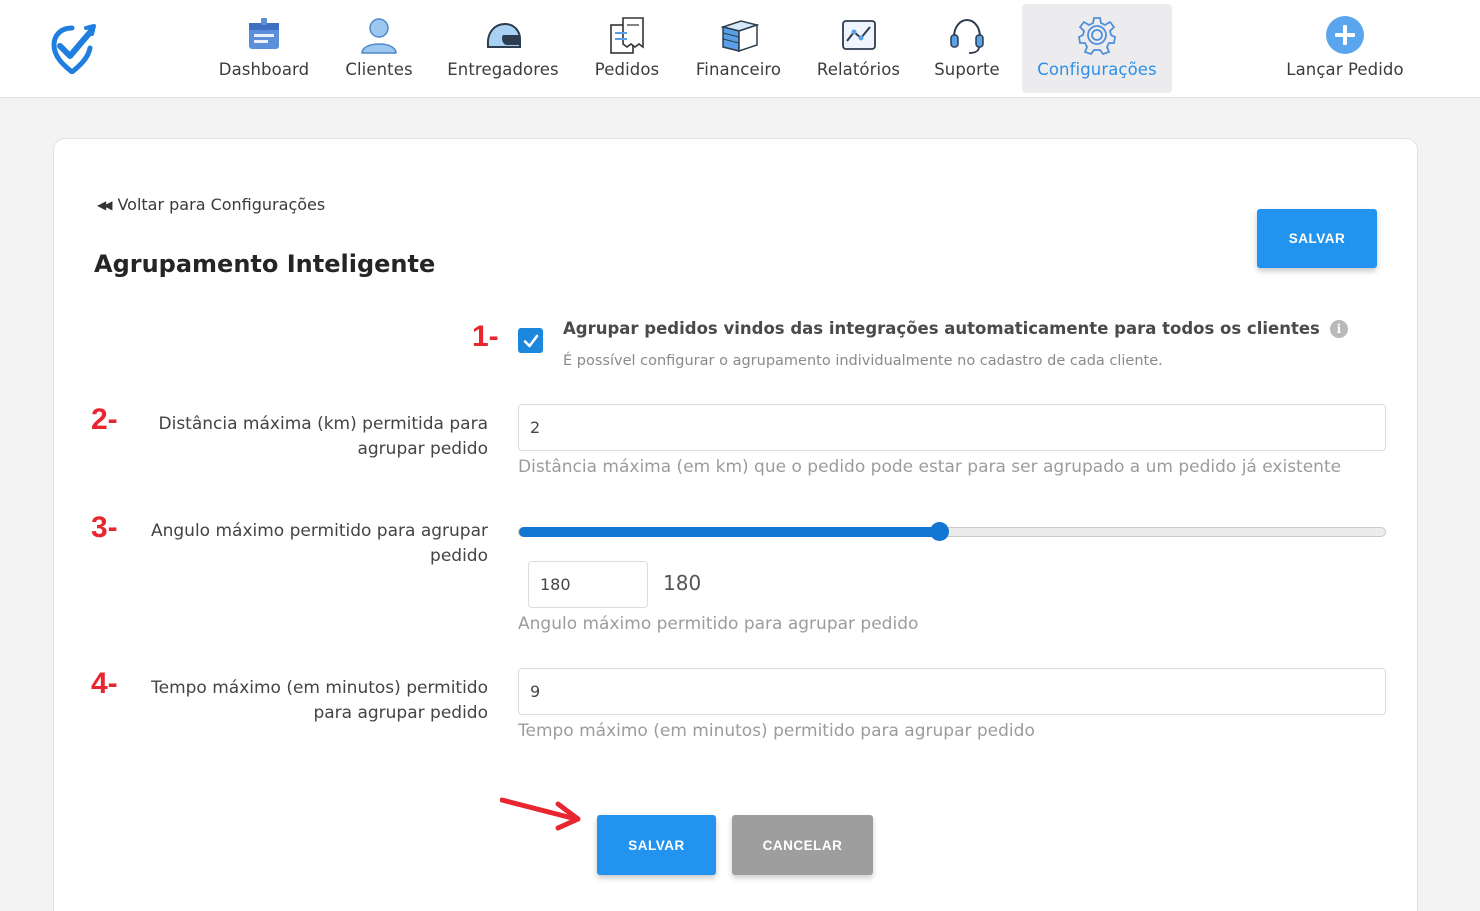 The width and height of the screenshot is (1480, 911). I want to click on annotation-marker-4: 4-, so click(104, 683).